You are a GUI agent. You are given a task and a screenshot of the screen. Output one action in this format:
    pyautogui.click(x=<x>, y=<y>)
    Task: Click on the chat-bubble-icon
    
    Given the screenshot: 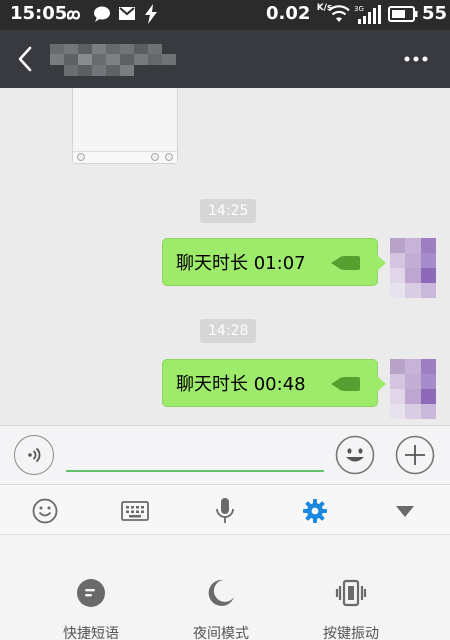 What is the action you would take?
    pyautogui.click(x=102, y=14)
    